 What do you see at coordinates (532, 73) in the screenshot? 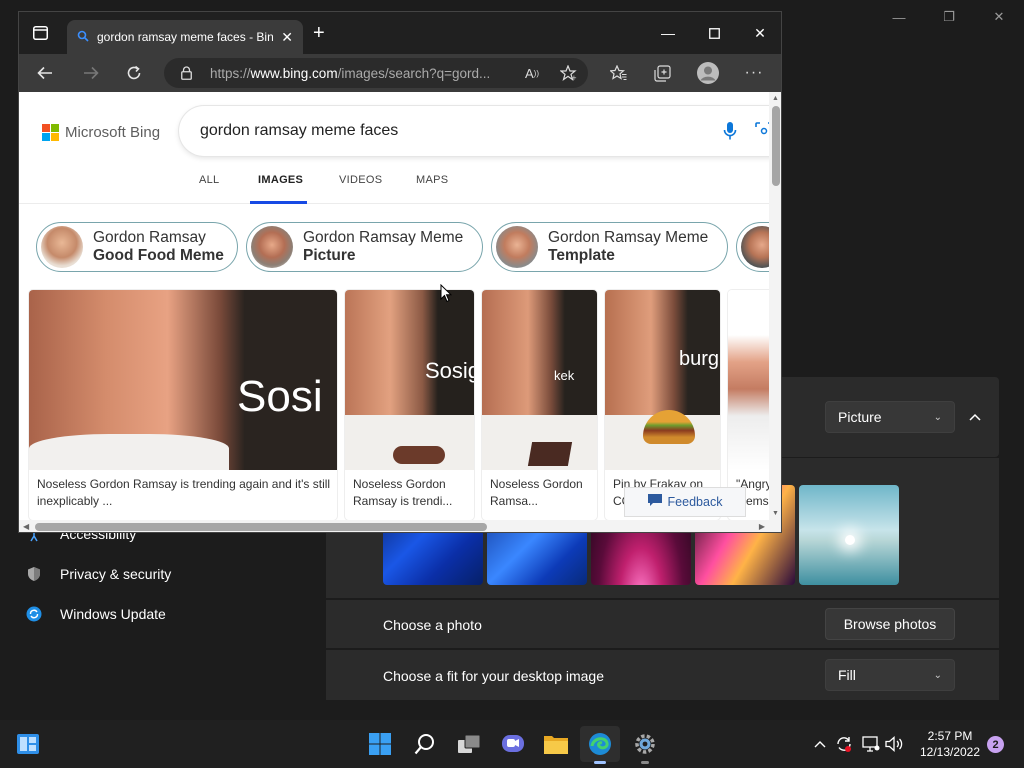
I see `read-aloud-icon: A))` at bounding box center [532, 73].